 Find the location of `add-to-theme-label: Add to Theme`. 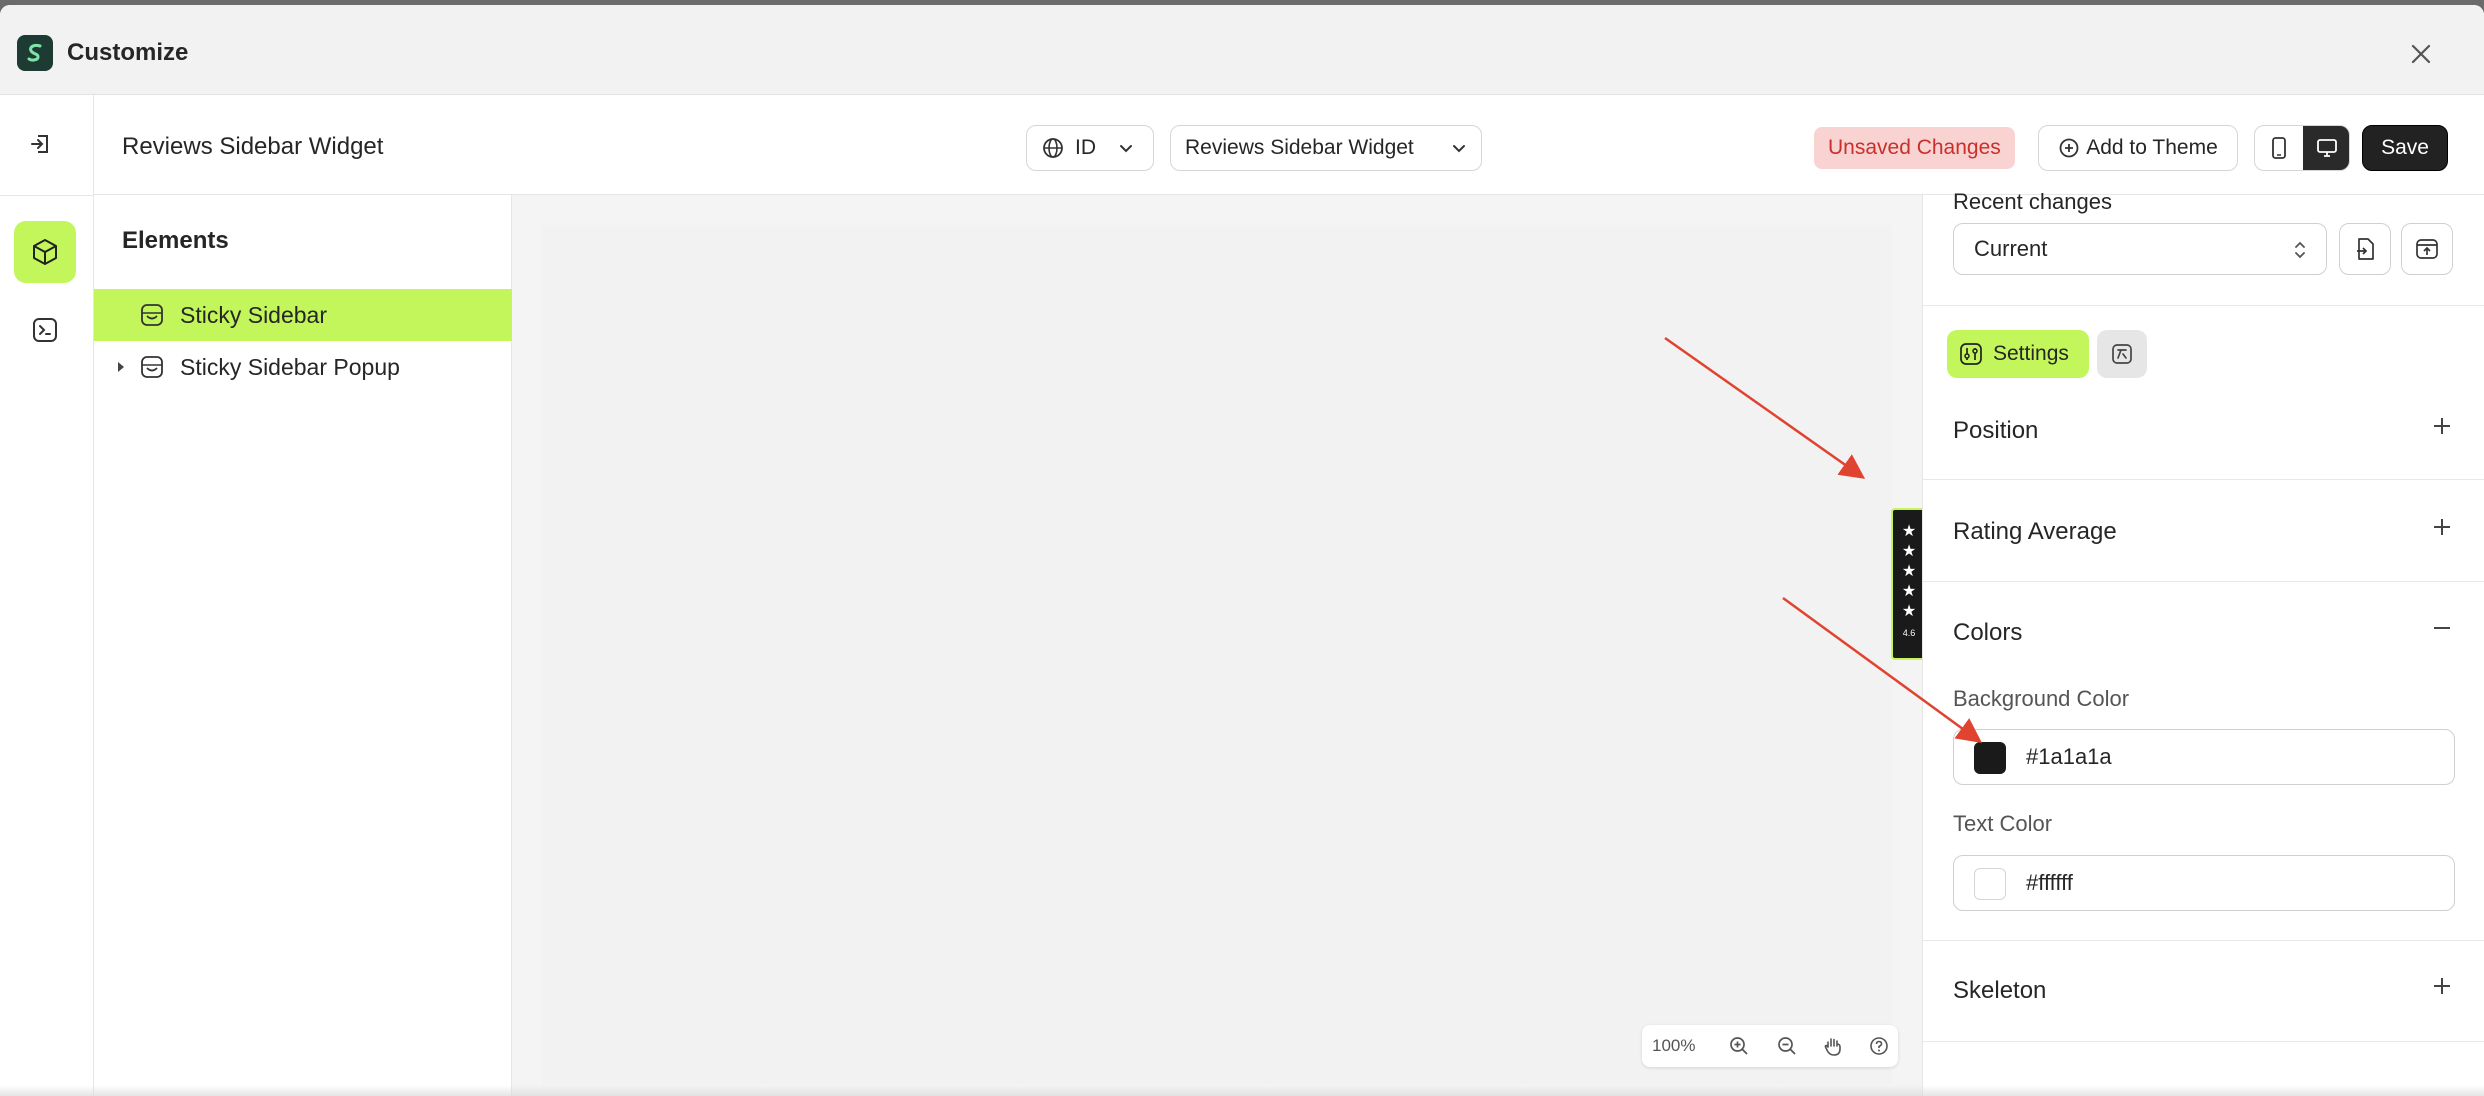

add-to-theme-label: Add to Theme is located at coordinates (2152, 147).